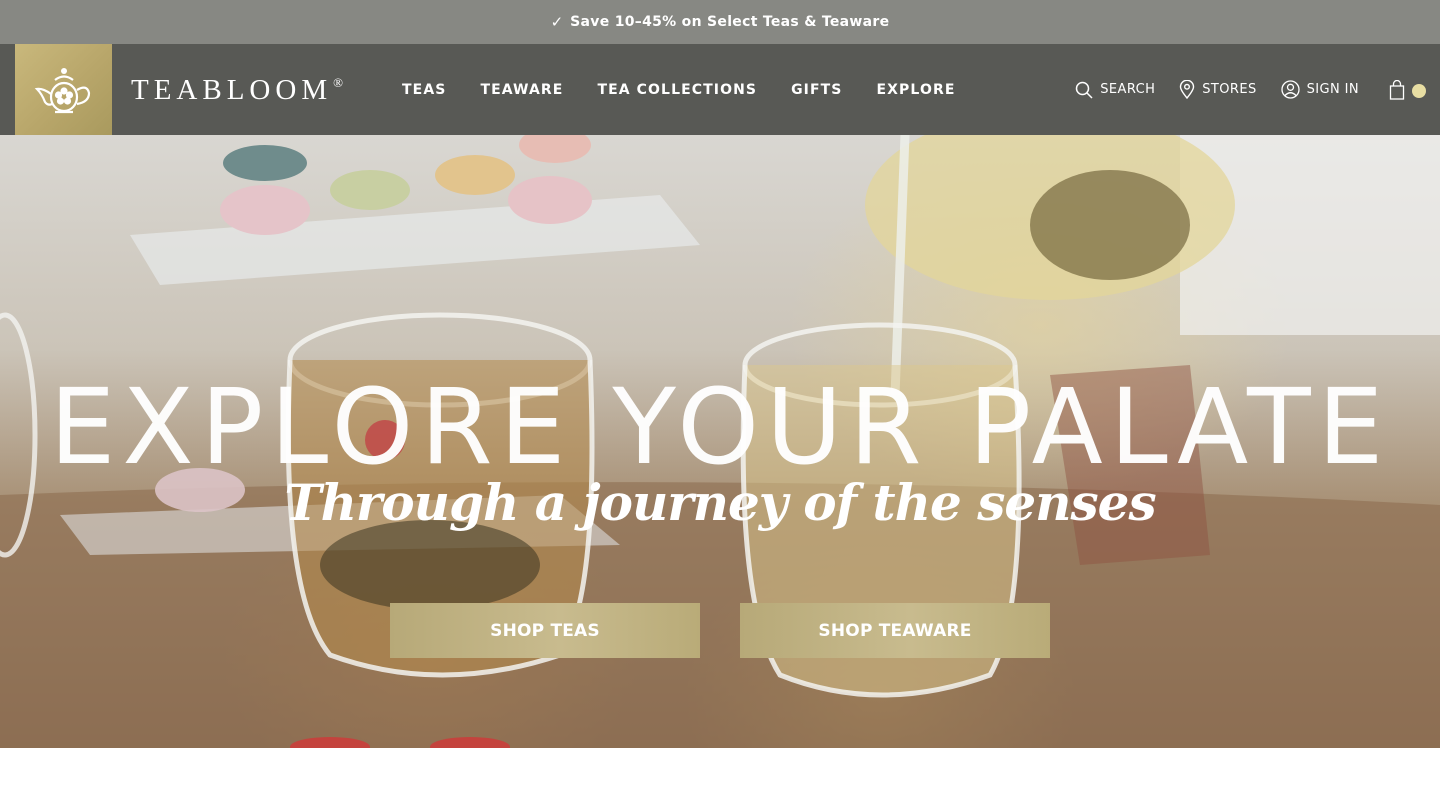 The width and height of the screenshot is (1440, 800). What do you see at coordinates (1290, 89) in the screenshot?
I see `user-icon` at bounding box center [1290, 89].